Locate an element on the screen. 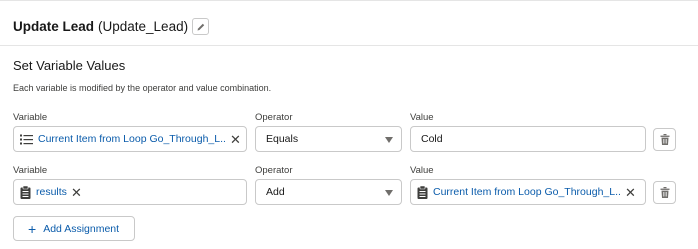 This screenshot has width=698, height=249. list-icon is located at coordinates (26, 139).